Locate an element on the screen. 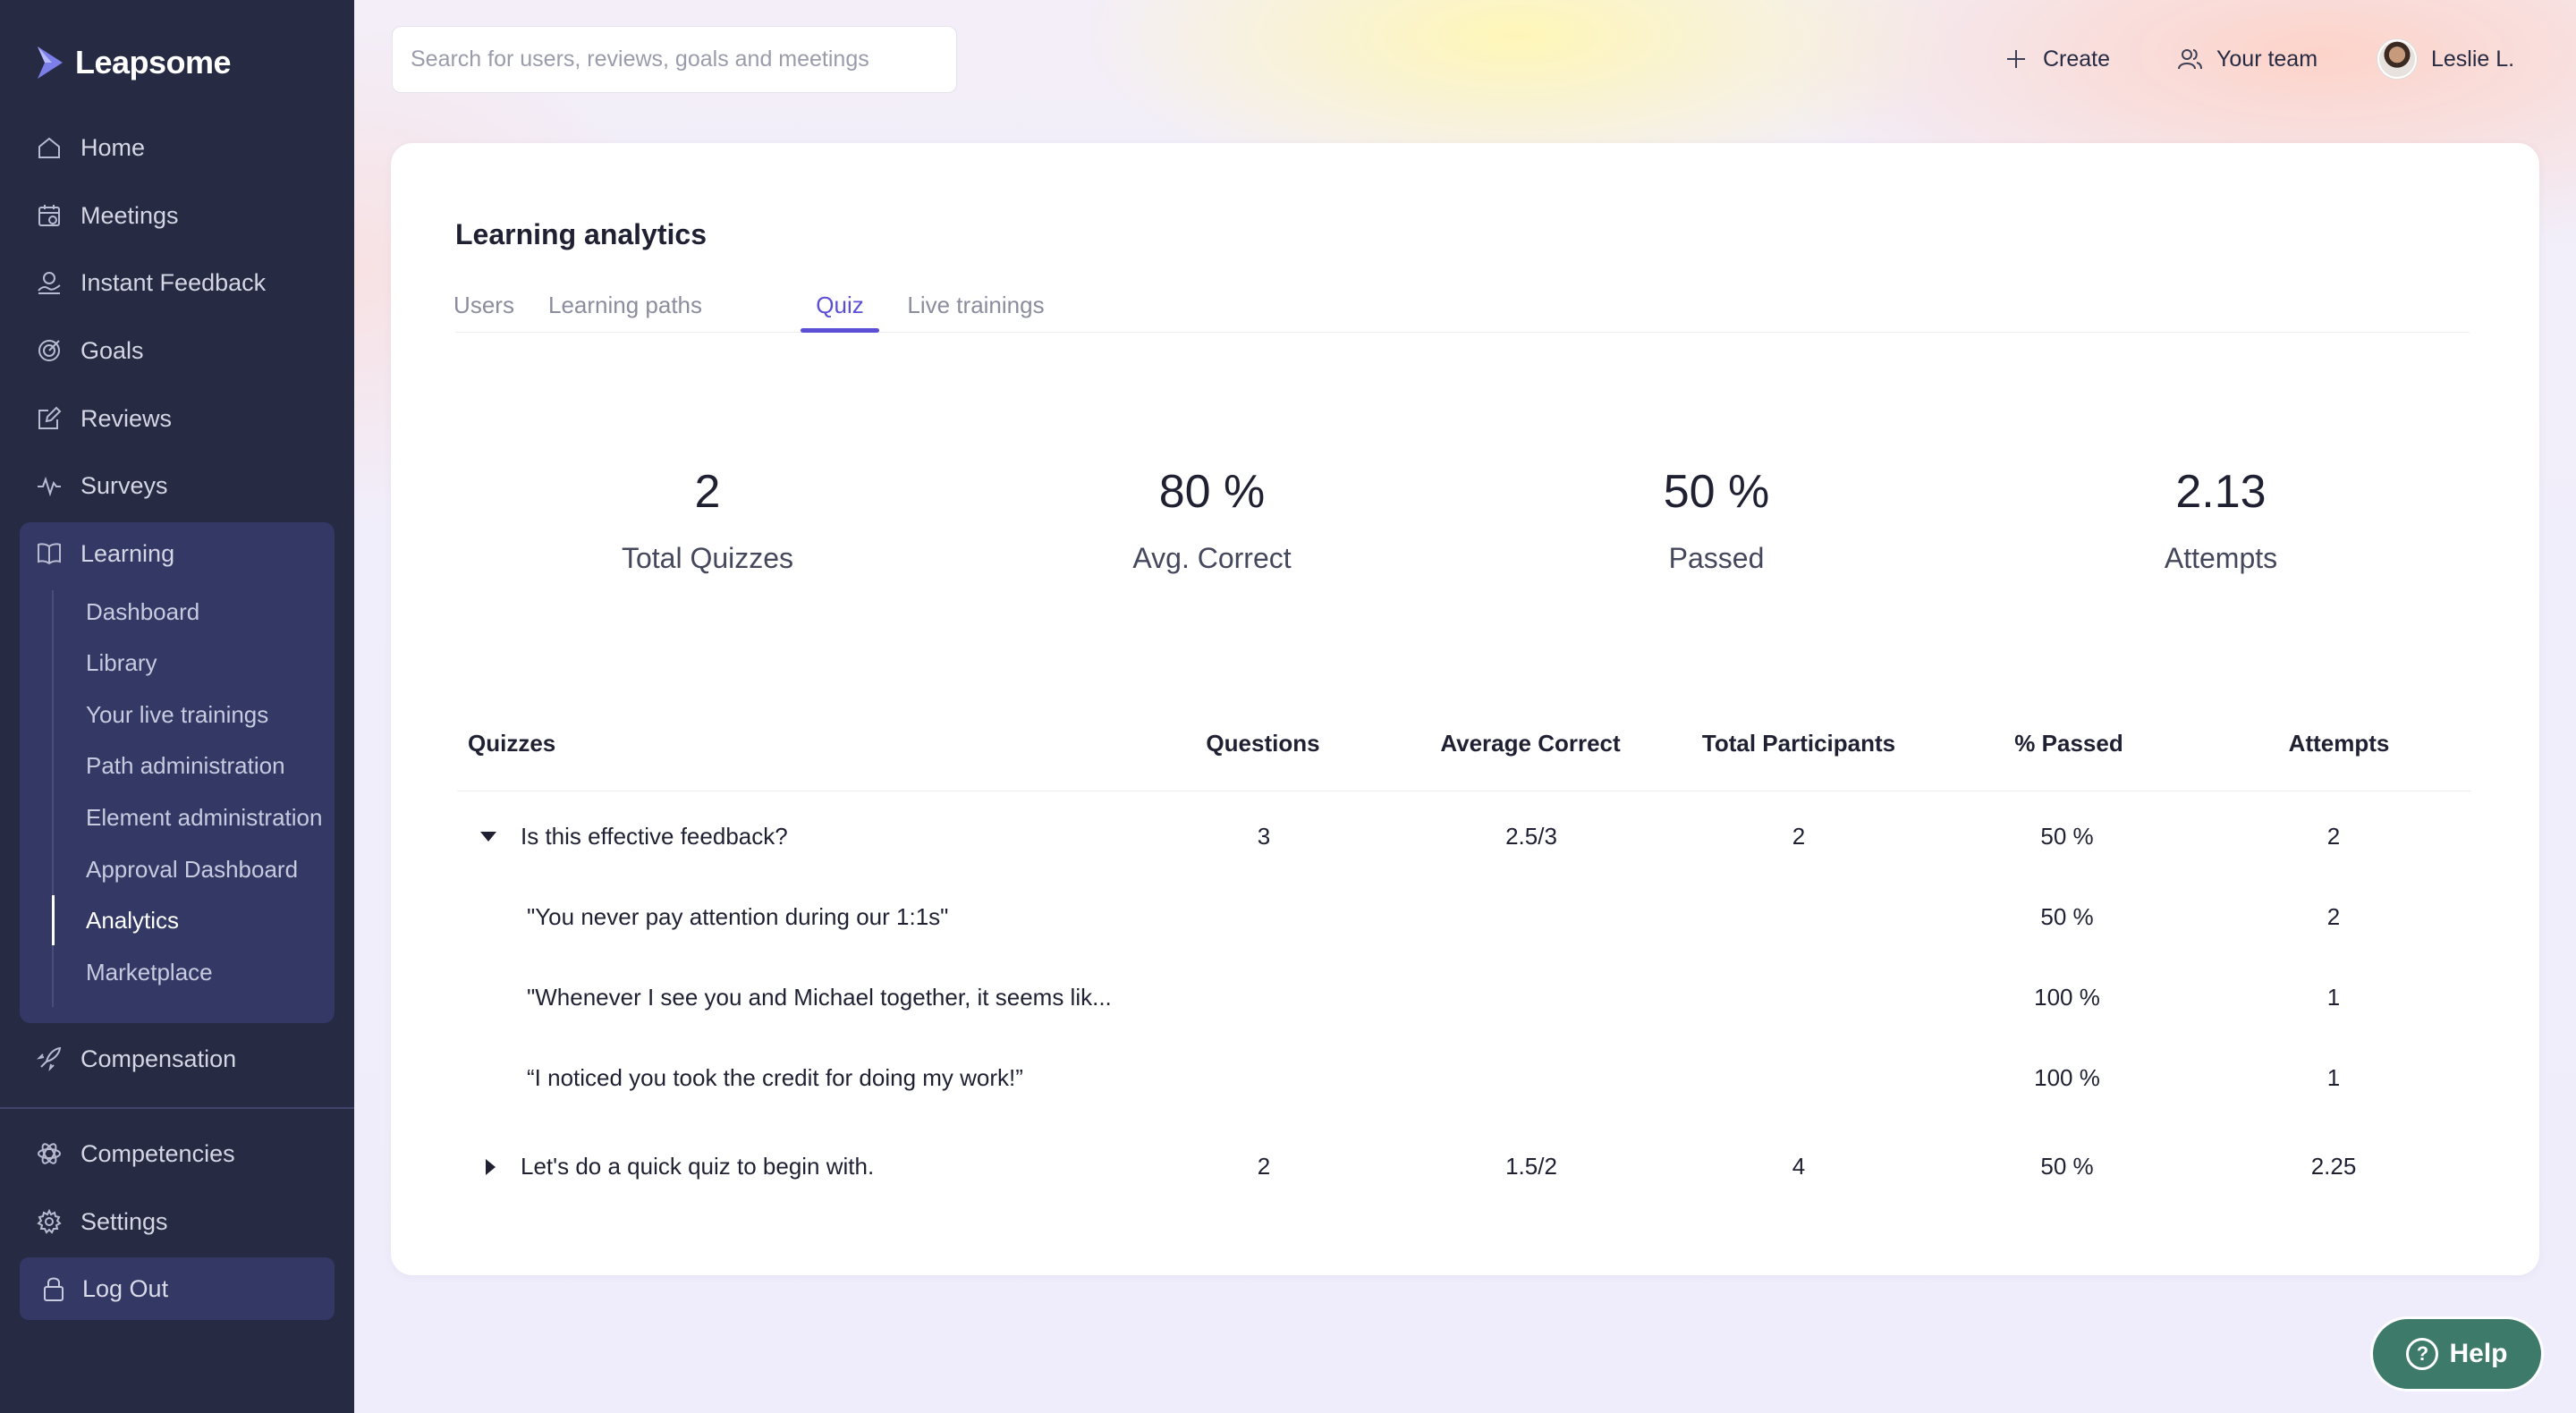 This screenshot has width=2576, height=1413. gear-icon is located at coordinates (49, 1221).